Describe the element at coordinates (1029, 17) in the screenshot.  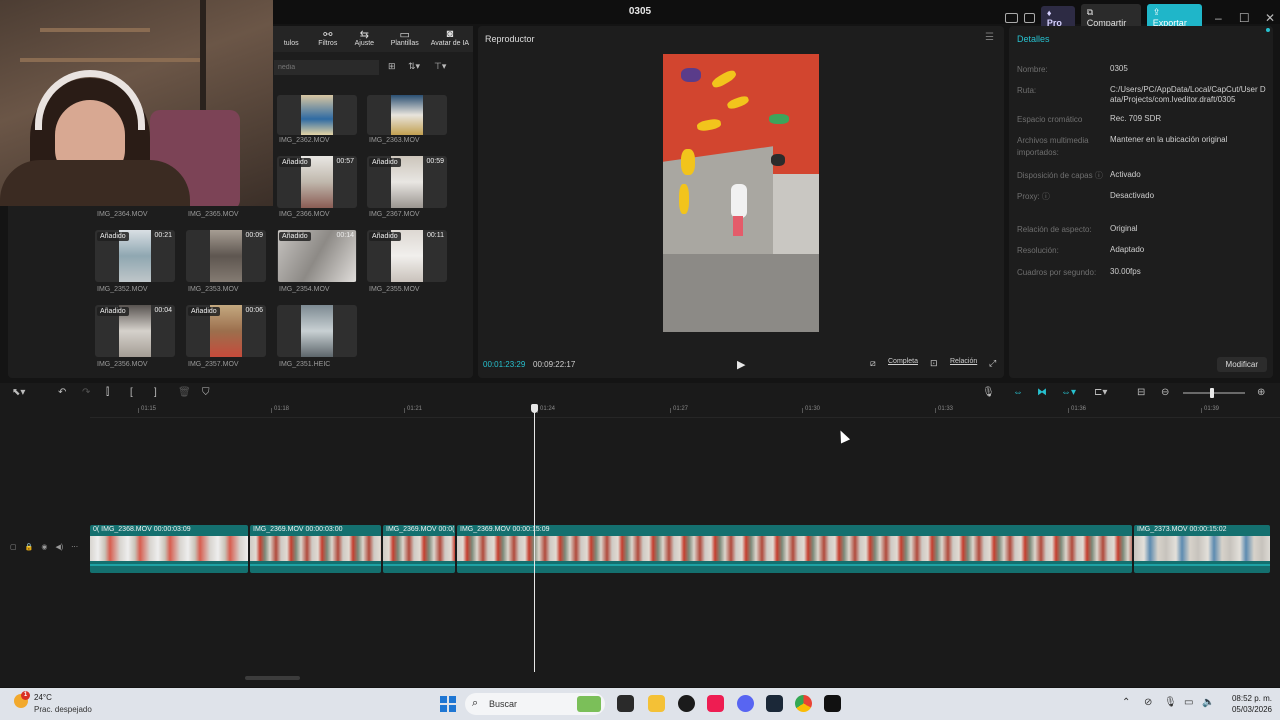
I see `keyboard-icon` at that location.